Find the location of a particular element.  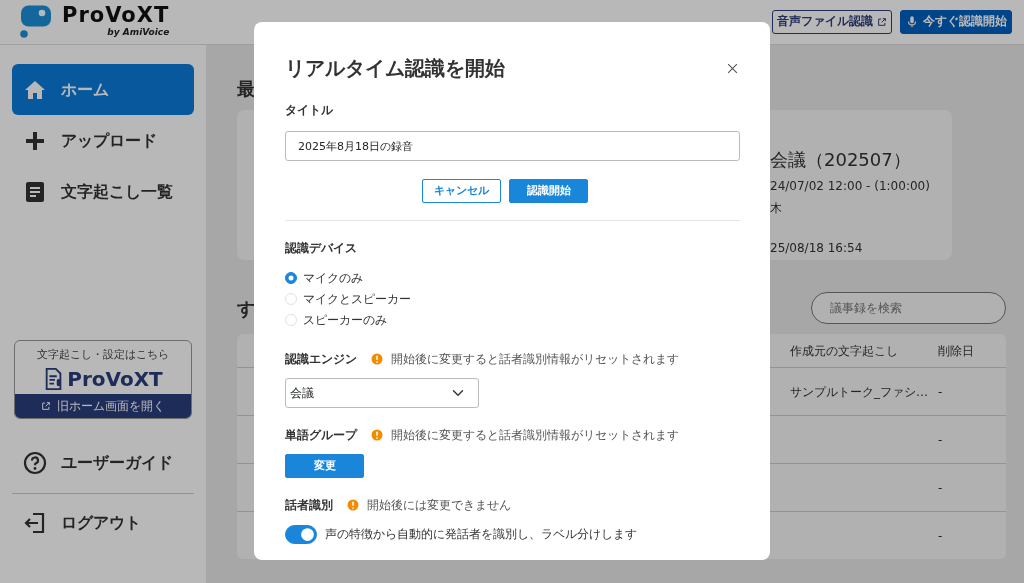

start-button: 認識開始 is located at coordinates (548, 191).